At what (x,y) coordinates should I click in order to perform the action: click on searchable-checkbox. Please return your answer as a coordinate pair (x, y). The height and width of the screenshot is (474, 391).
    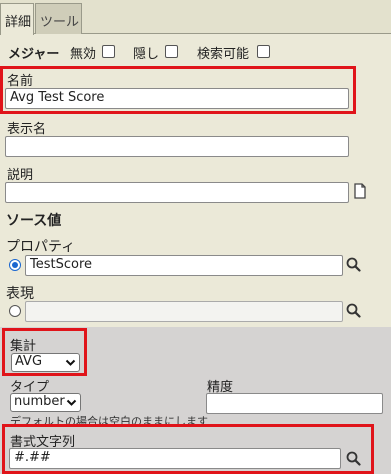
    Looking at the image, I should click on (263, 51).